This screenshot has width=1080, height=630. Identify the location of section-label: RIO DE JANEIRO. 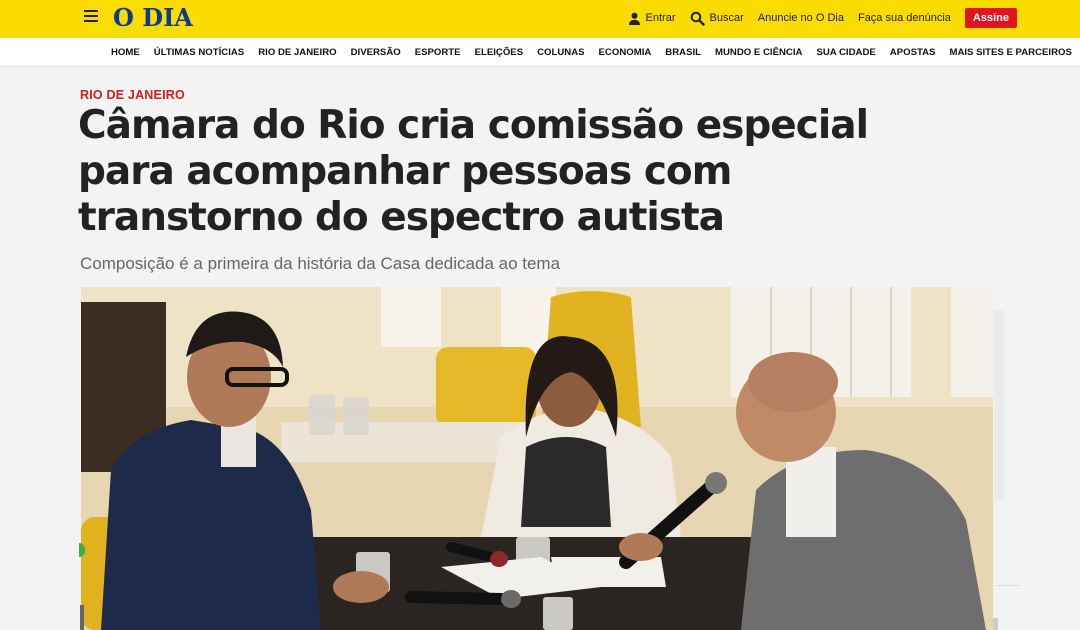
(132, 95).